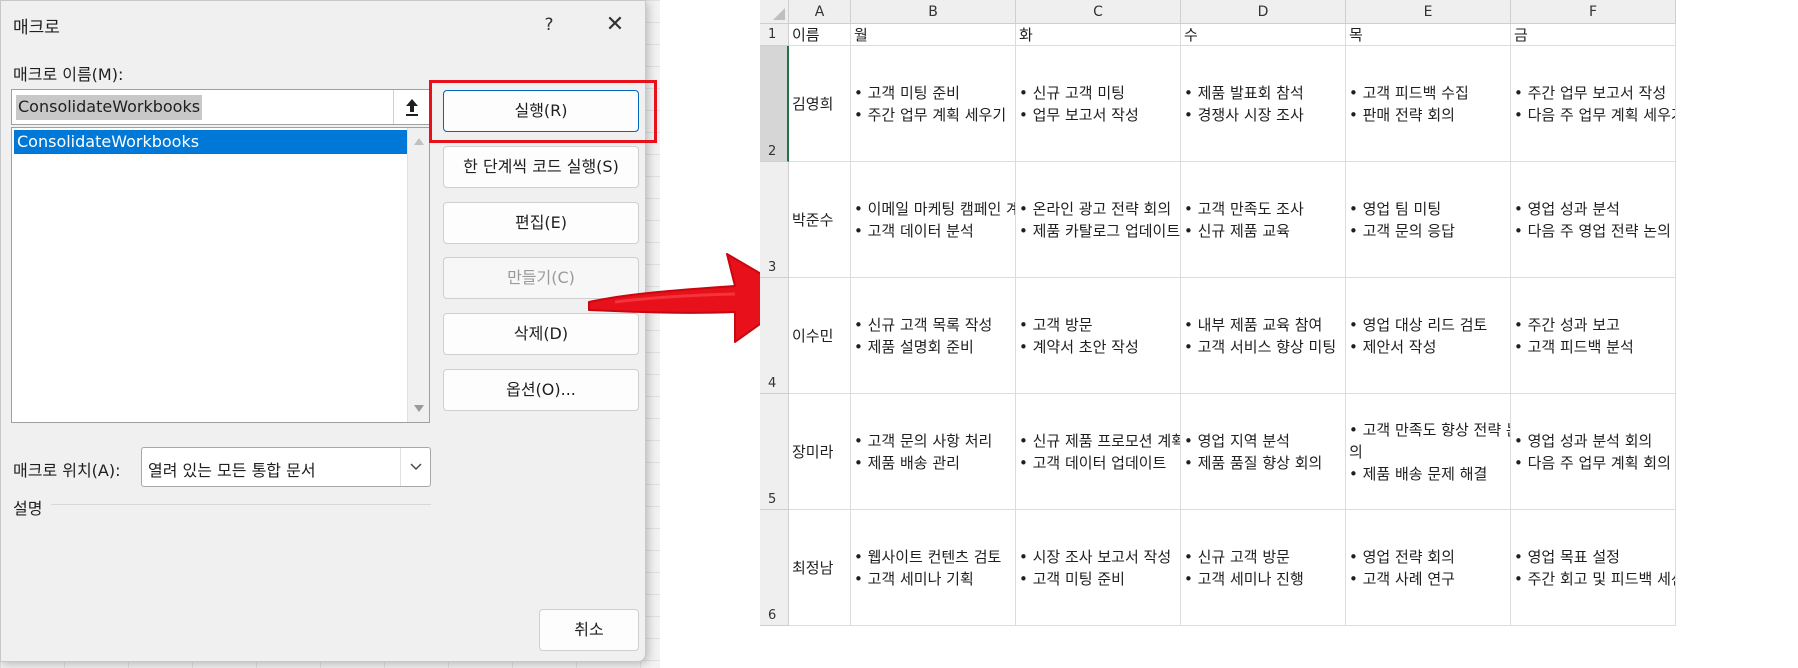 The image size is (1798, 668). Describe the element at coordinates (1428, 568) in the screenshot. I see `task-cell: • 영업 전략 회의 • 고객 사례 연구` at that location.